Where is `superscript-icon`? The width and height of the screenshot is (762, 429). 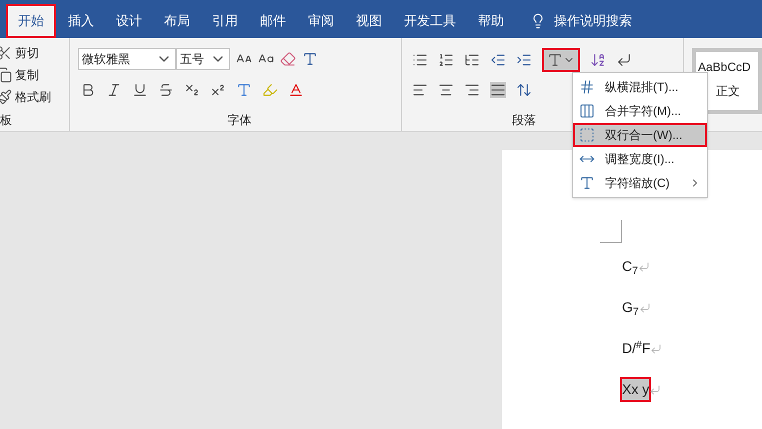 superscript-icon is located at coordinates (218, 90).